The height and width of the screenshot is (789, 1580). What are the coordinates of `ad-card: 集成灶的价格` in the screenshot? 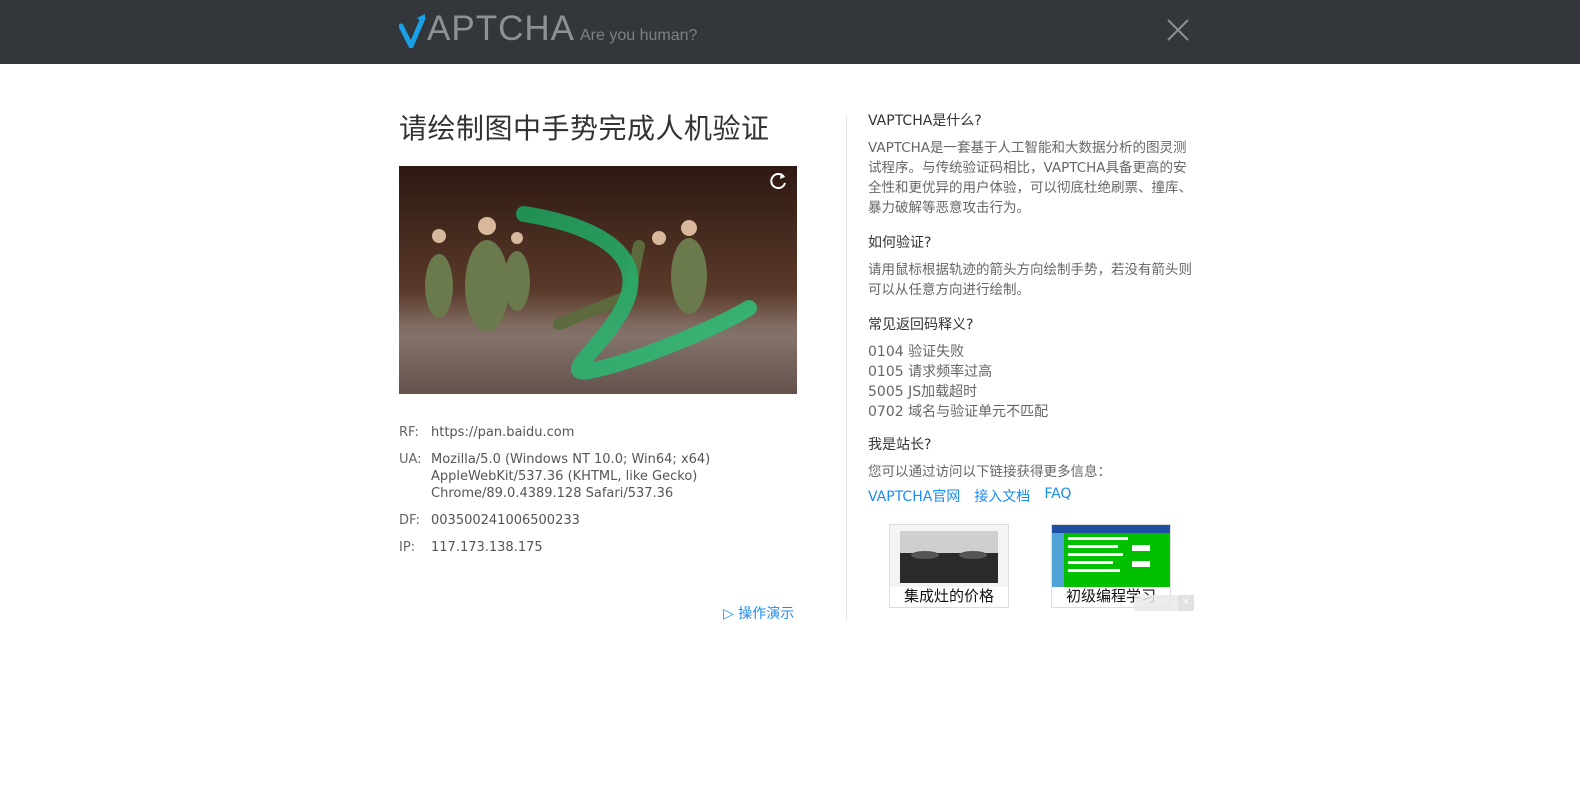 It's located at (949, 566).